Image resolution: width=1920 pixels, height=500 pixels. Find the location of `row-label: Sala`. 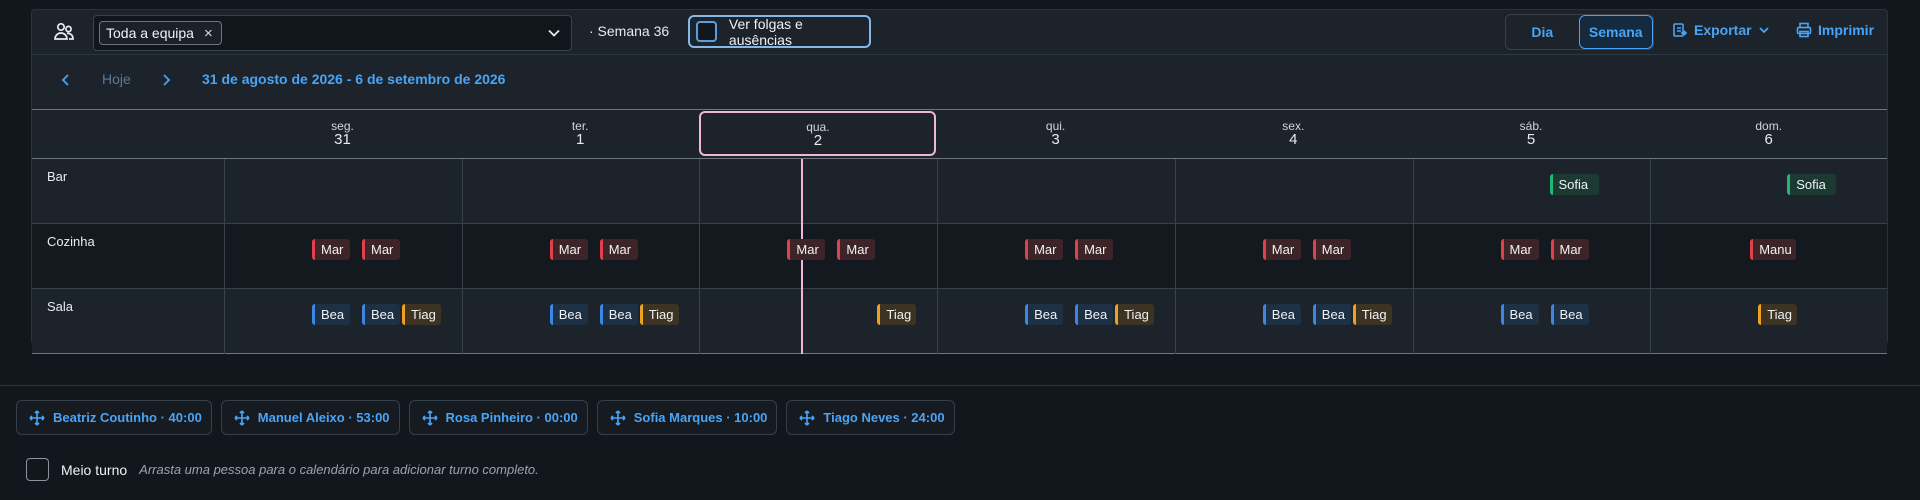

row-label: Sala is located at coordinates (60, 306).